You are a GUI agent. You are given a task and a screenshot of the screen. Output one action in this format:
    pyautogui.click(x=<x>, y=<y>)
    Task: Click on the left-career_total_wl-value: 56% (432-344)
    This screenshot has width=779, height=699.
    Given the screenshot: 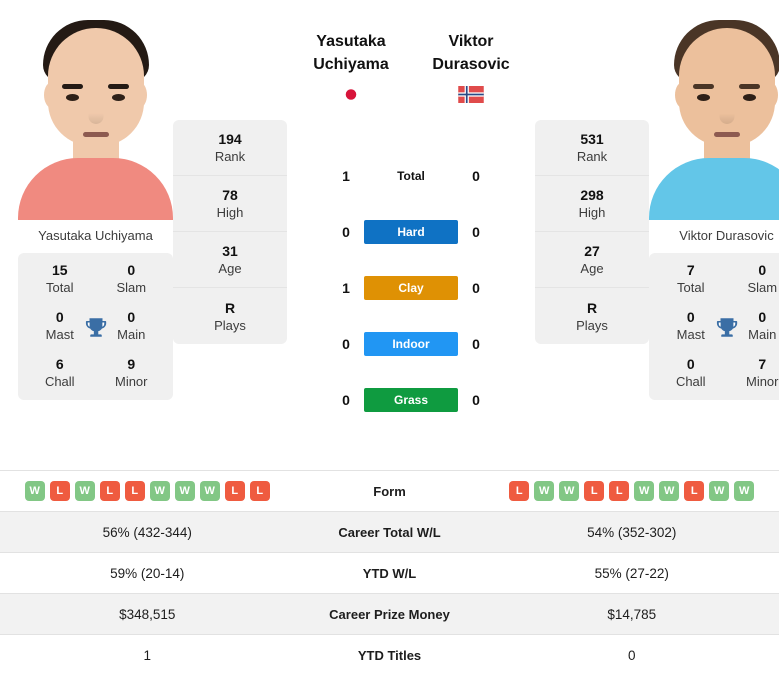 What is the action you would take?
    pyautogui.click(x=147, y=532)
    